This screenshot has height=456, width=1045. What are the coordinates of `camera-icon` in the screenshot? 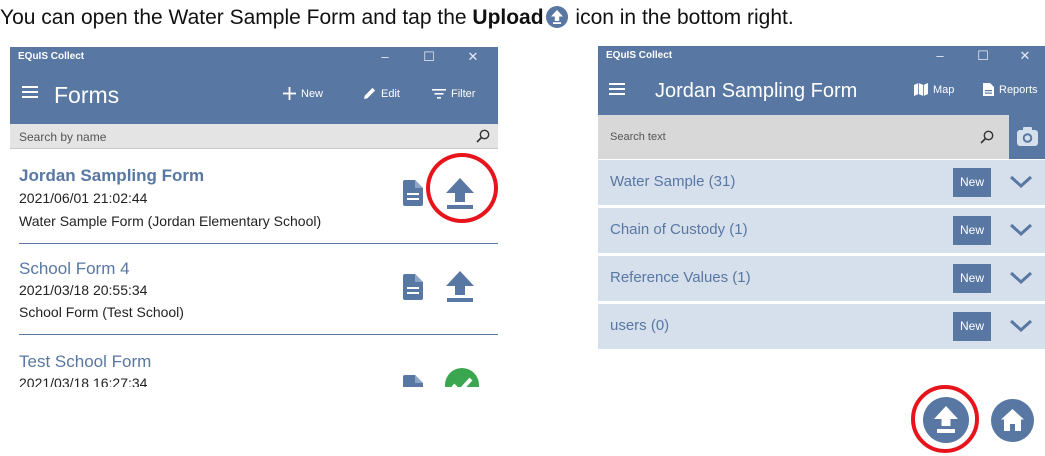 It's located at (1027, 136).